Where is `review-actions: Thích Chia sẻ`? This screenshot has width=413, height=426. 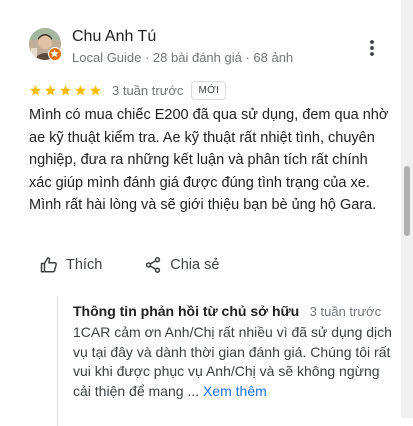
review-actions: Thích Chia sẻ is located at coordinates (129, 265).